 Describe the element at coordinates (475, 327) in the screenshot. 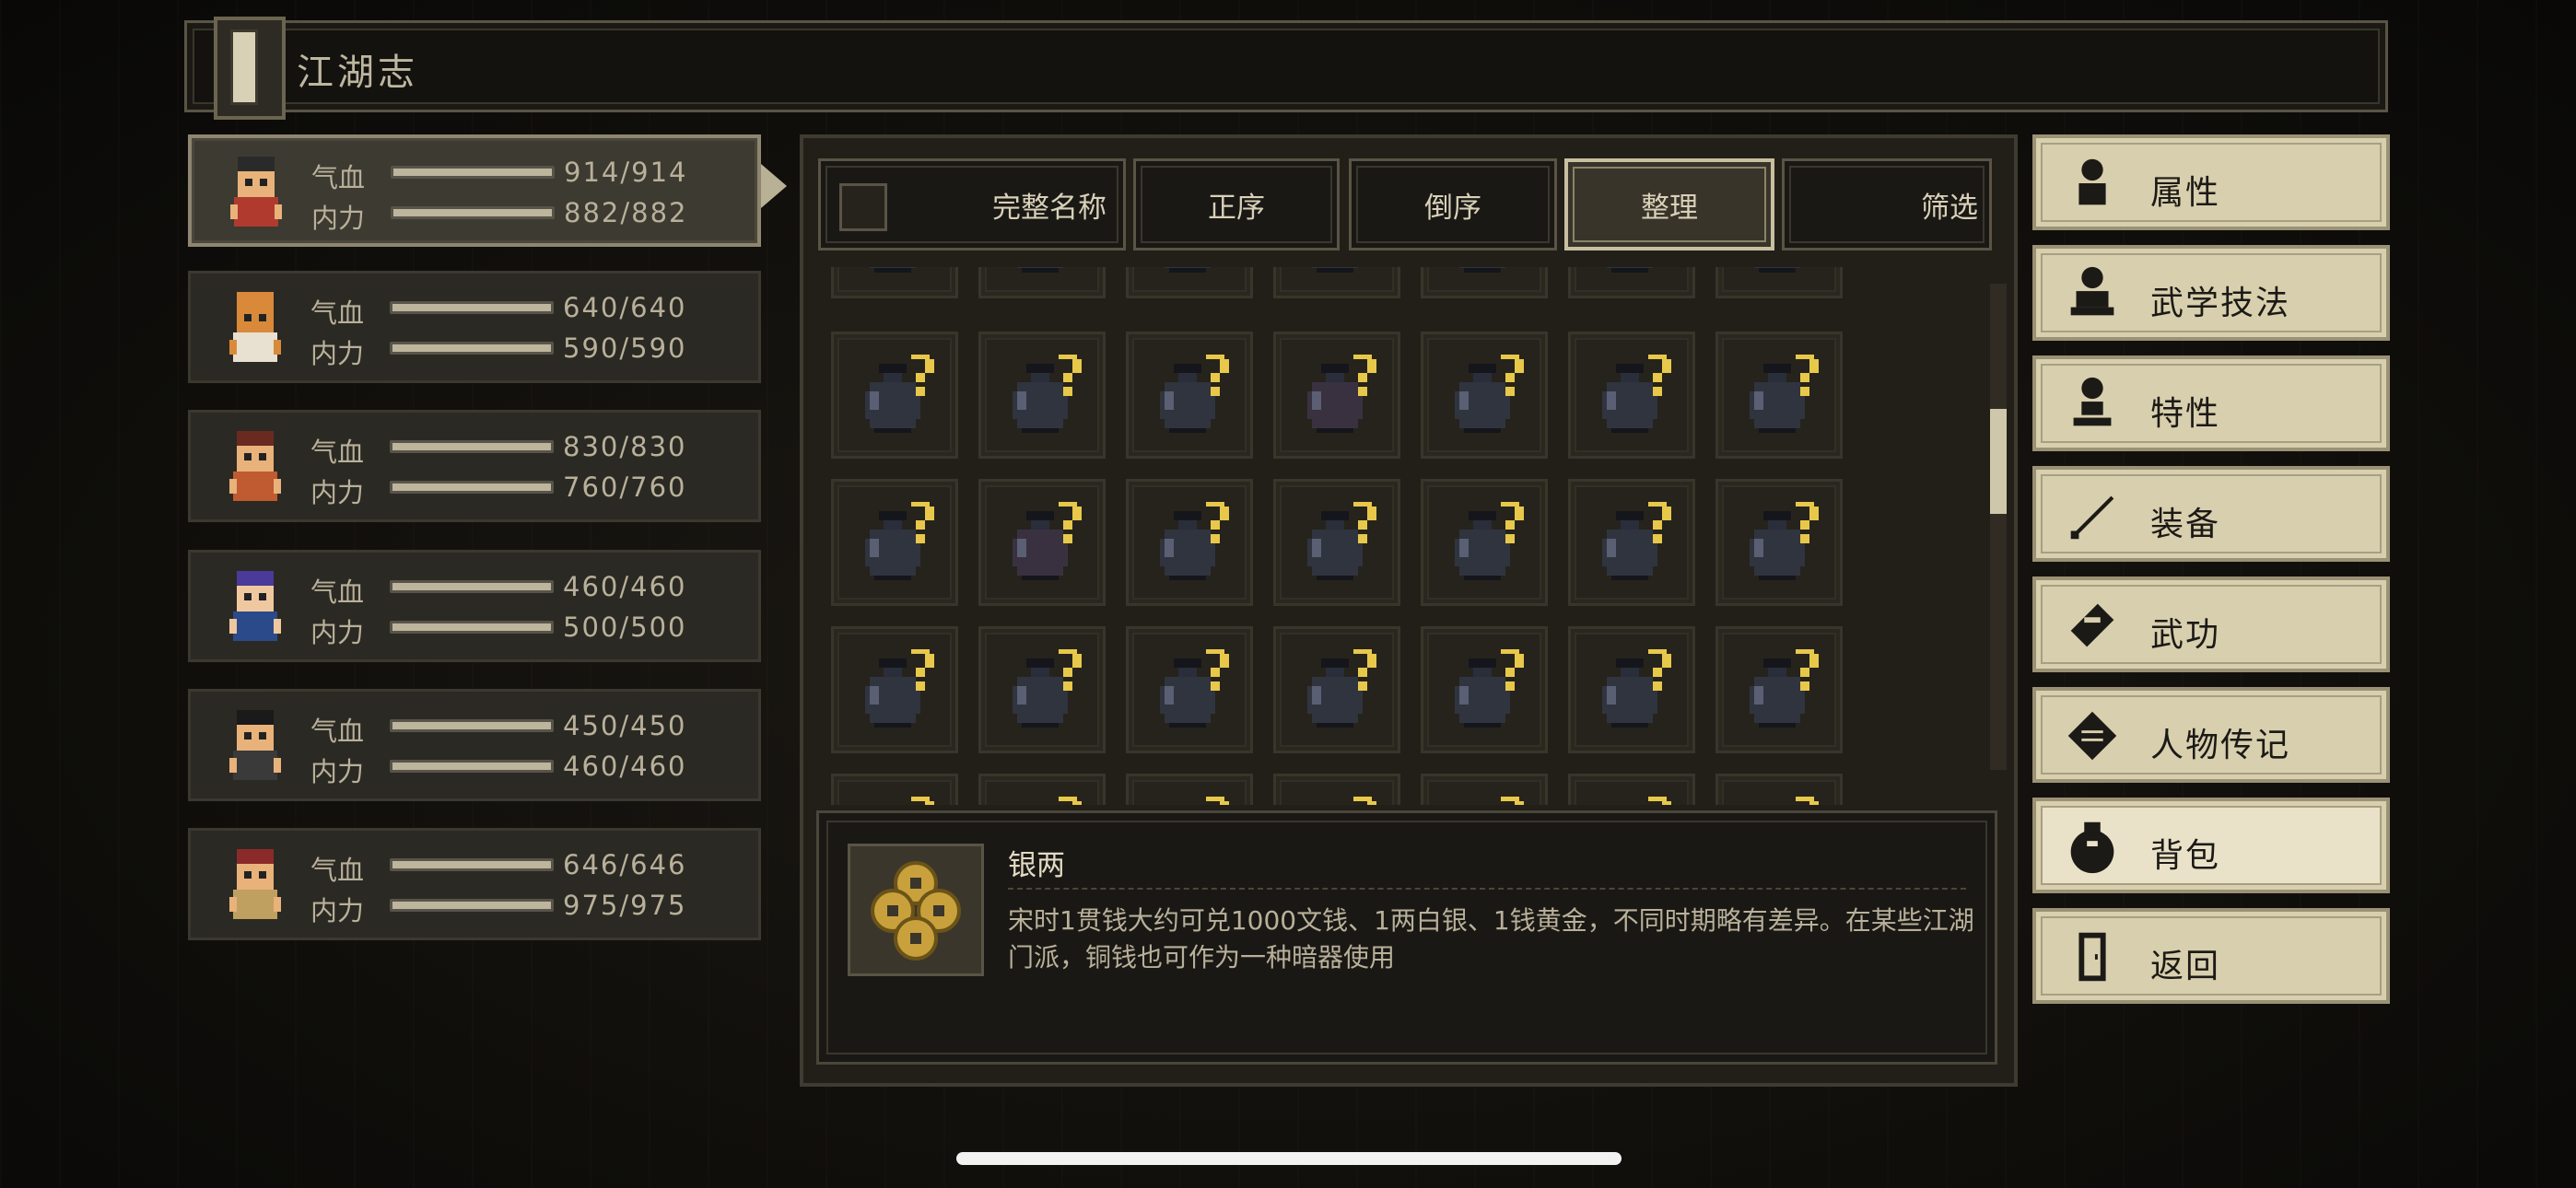

I see `party-member-card: 气血 640/640 内力 590/590` at that location.